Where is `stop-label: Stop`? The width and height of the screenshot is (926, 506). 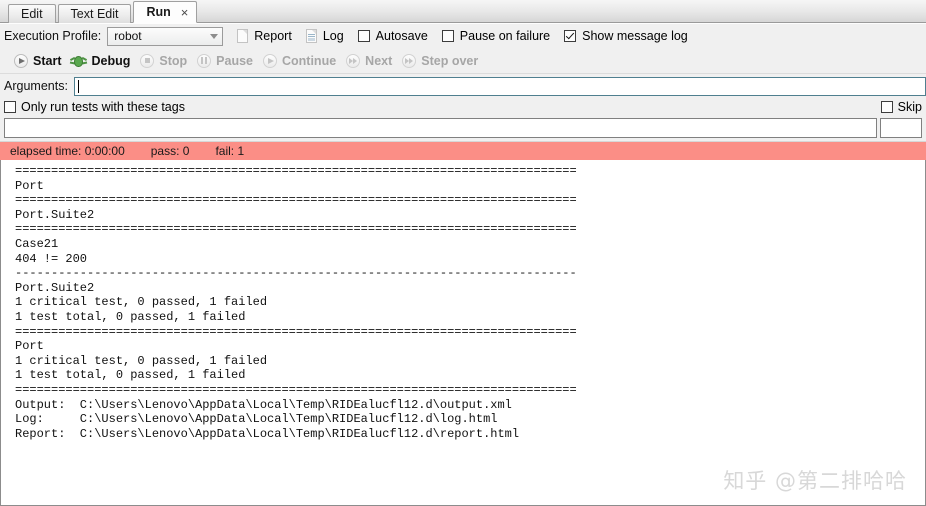
stop-label: Stop is located at coordinates (173, 60).